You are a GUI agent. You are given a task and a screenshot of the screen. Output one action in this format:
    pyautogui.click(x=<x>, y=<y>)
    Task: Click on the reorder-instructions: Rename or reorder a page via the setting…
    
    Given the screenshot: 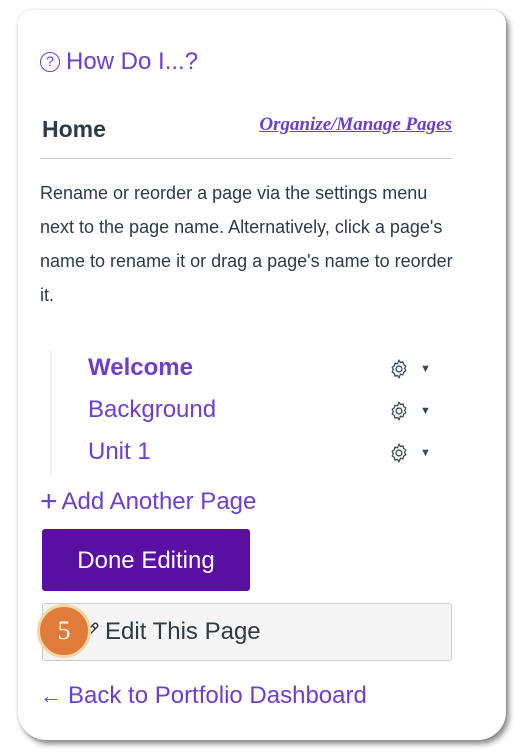 What is the action you would take?
    pyautogui.click(x=246, y=244)
    